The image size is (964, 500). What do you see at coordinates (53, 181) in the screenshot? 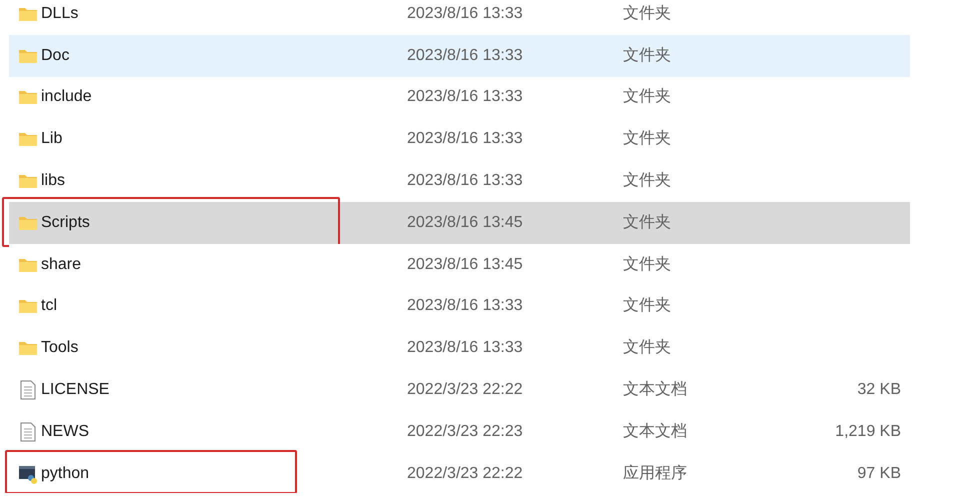
I see `file-name: libs` at bounding box center [53, 181].